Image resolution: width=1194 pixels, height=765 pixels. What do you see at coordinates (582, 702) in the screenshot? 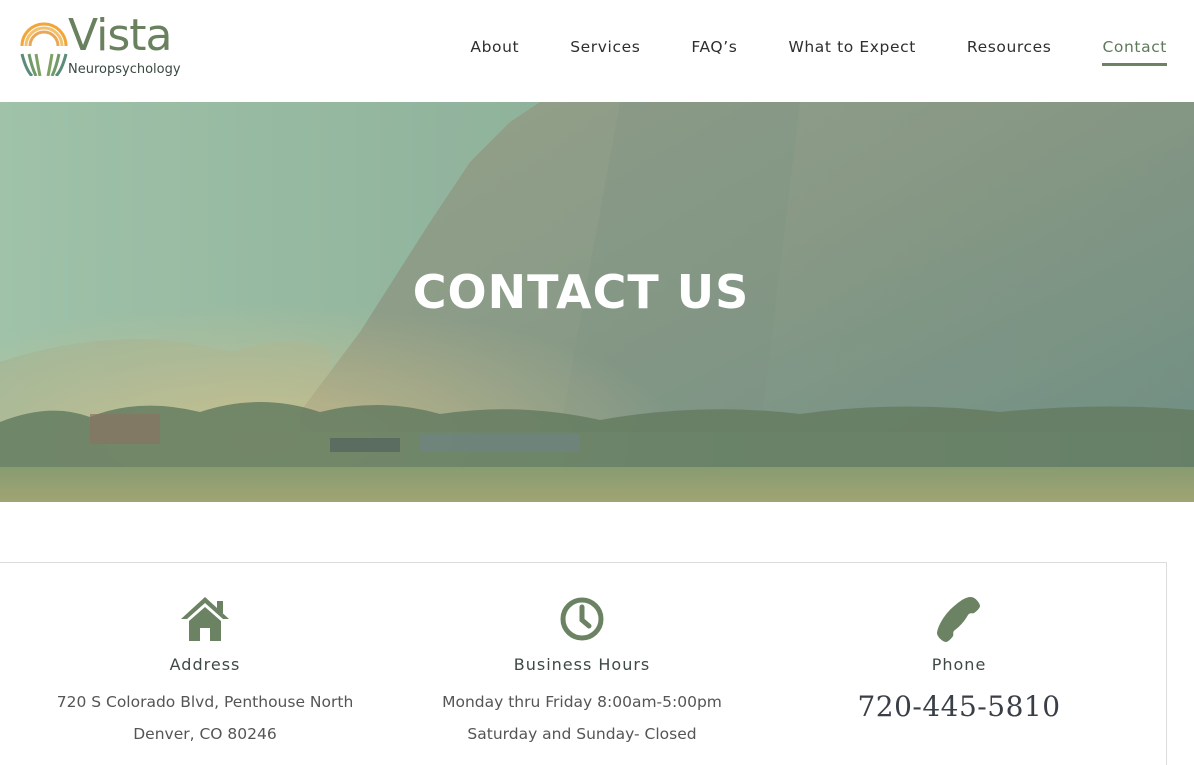
I see `hours-weekday: Monday thru Friday 8:00am-5:00pm` at bounding box center [582, 702].